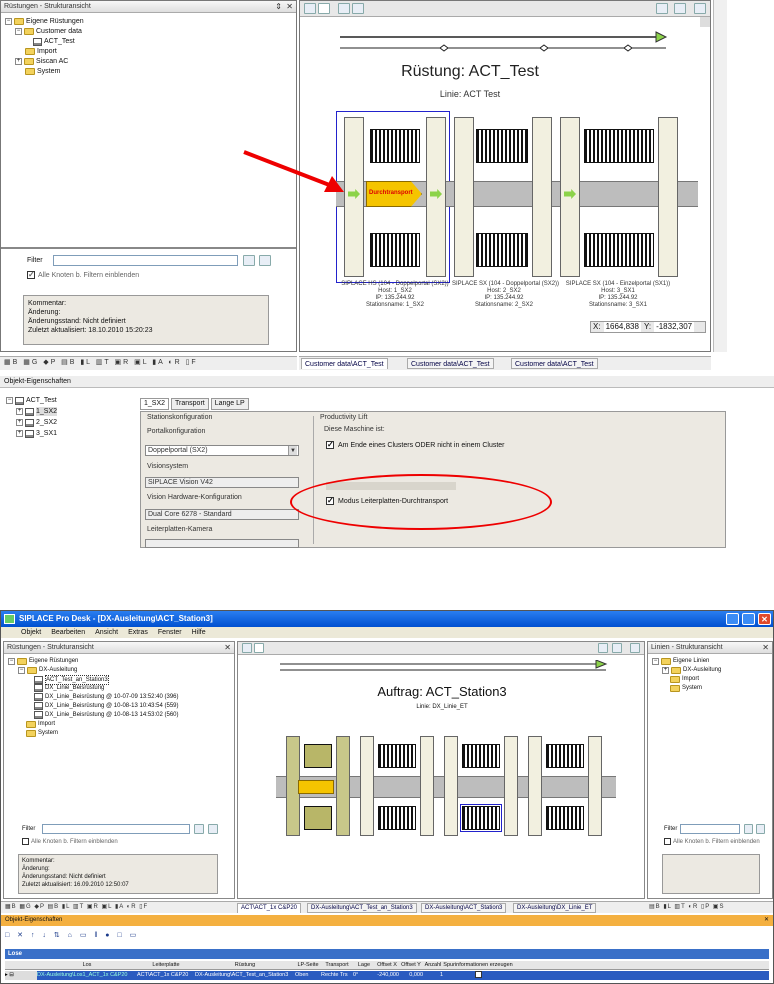 This screenshot has width=774, height=984. I want to click on tree-node: DX_Linie_Beisrüstung, so click(69, 688).